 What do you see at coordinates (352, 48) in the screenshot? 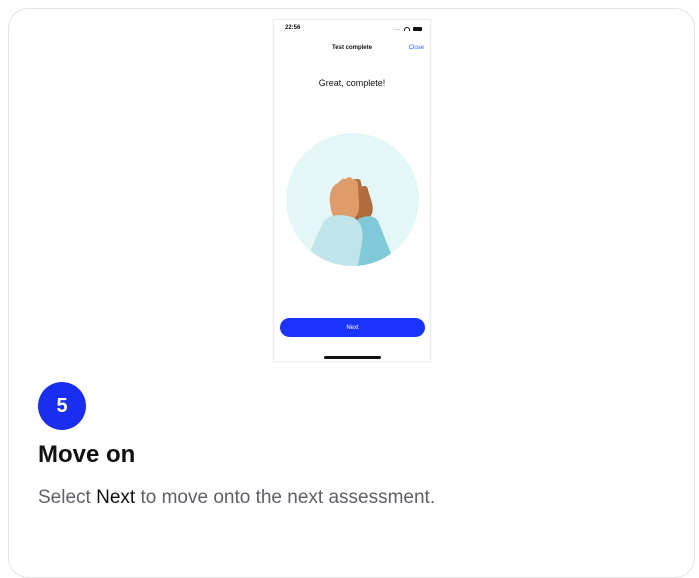
I see `nav-title: Test complete` at bounding box center [352, 48].